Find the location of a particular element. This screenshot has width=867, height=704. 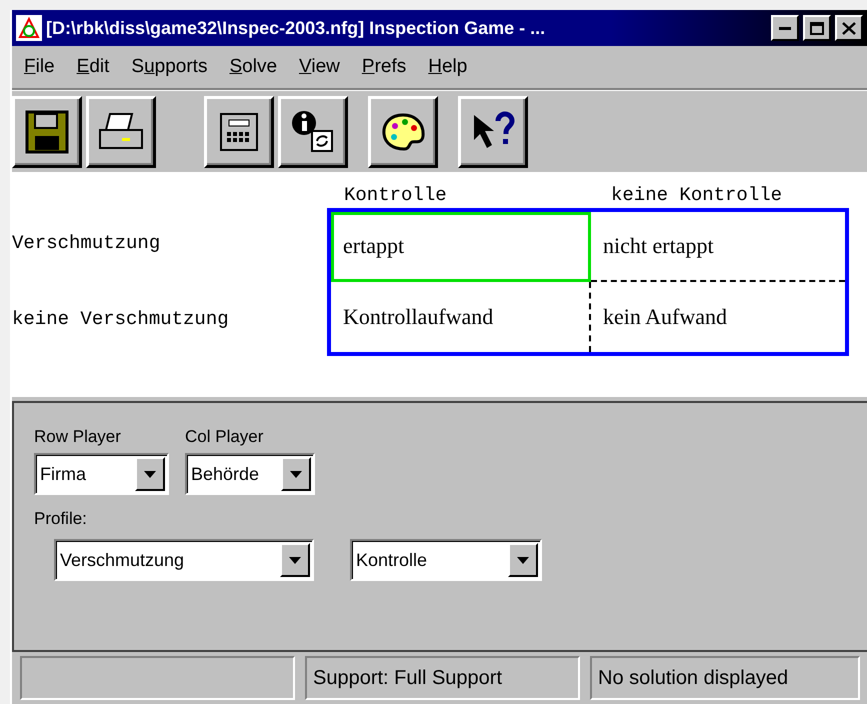

minimize-button is located at coordinates (785, 28).